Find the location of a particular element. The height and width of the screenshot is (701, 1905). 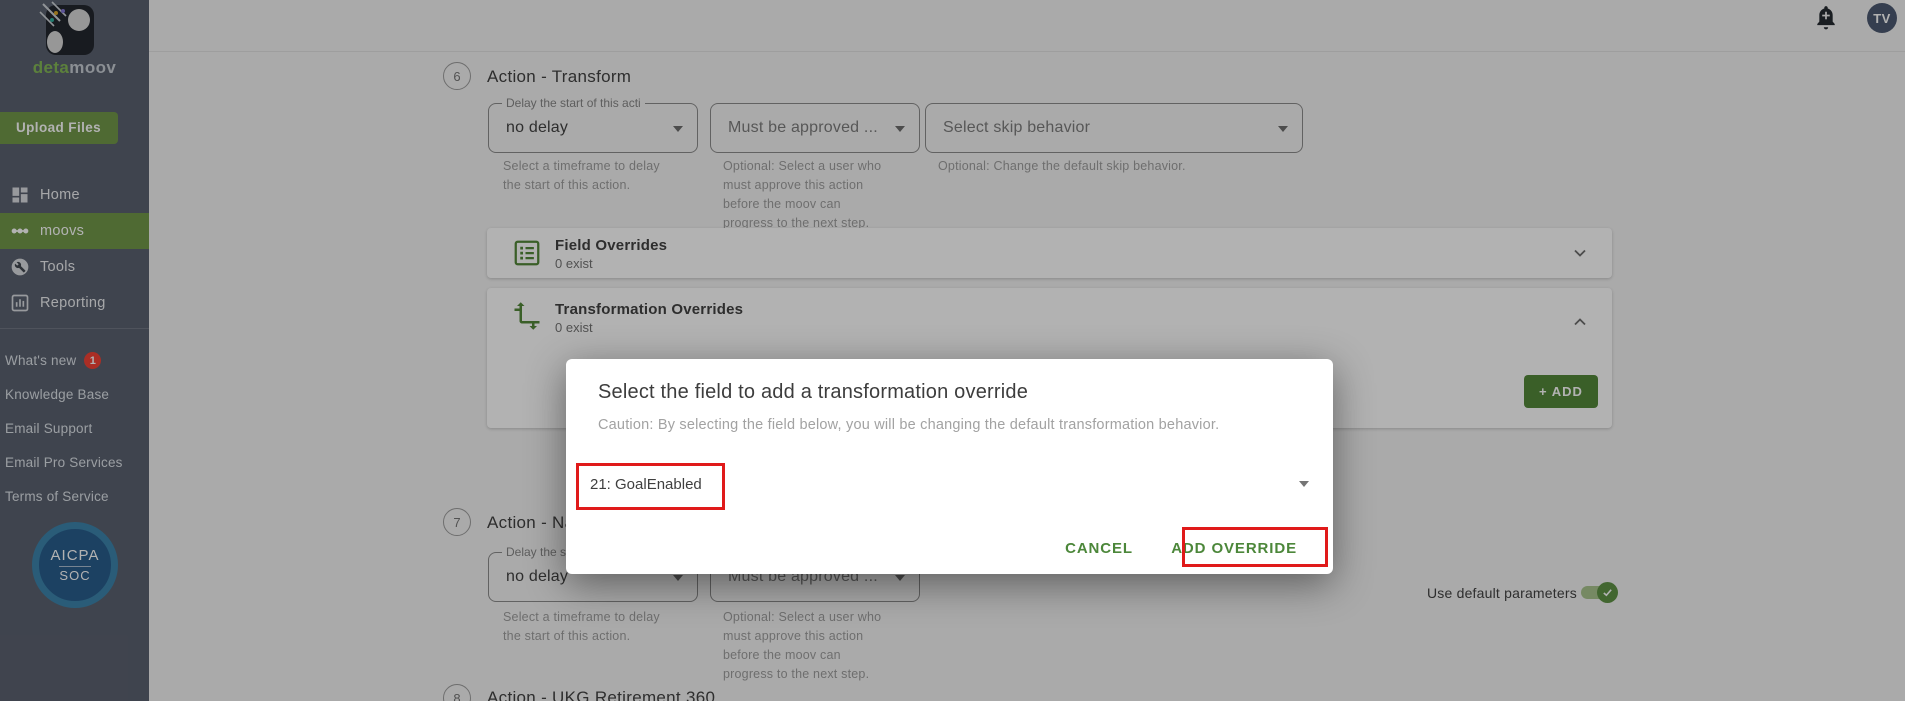

add-override-button: ADD OVERRIDE is located at coordinates (1234, 548).